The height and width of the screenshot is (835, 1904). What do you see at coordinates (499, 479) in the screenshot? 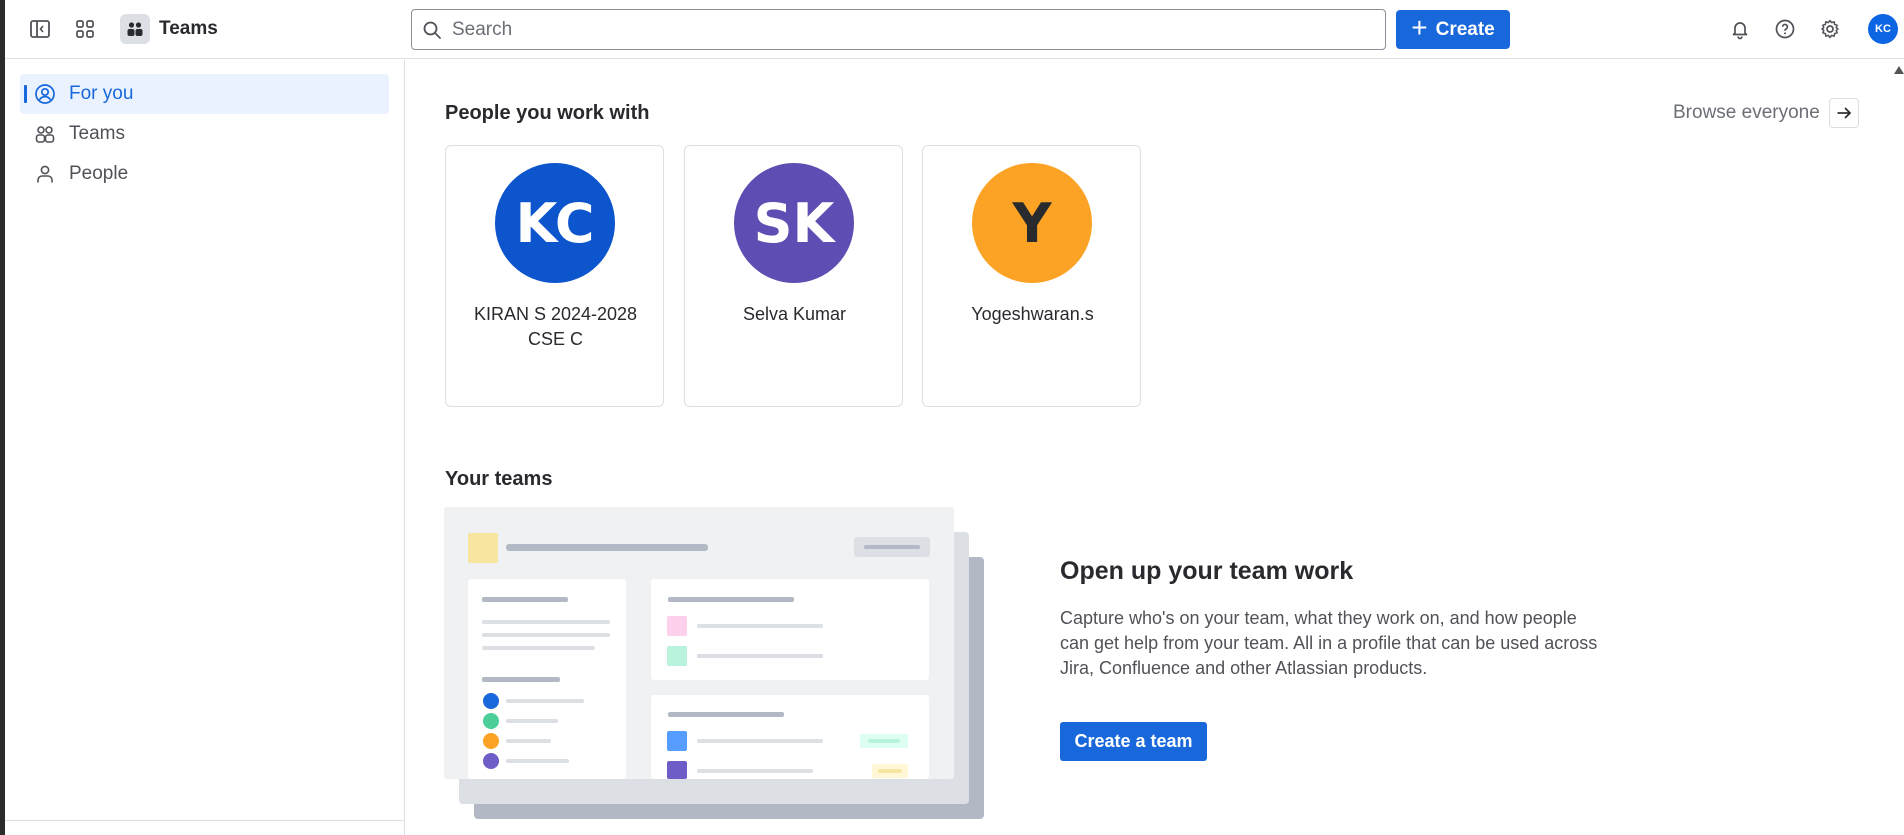
I see `teams-section-title: Your teams` at bounding box center [499, 479].